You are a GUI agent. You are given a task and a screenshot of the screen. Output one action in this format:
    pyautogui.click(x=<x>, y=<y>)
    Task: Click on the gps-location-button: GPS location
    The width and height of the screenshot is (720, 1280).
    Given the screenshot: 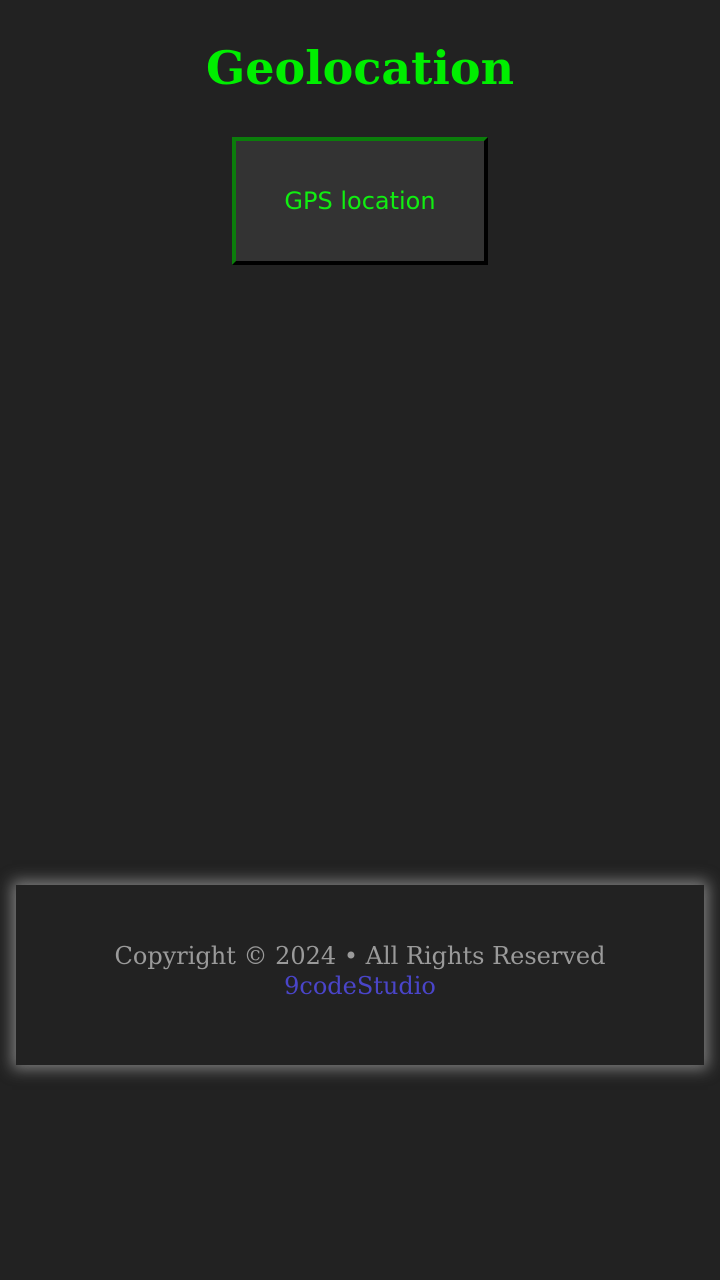 What is the action you would take?
    pyautogui.click(x=360, y=201)
    